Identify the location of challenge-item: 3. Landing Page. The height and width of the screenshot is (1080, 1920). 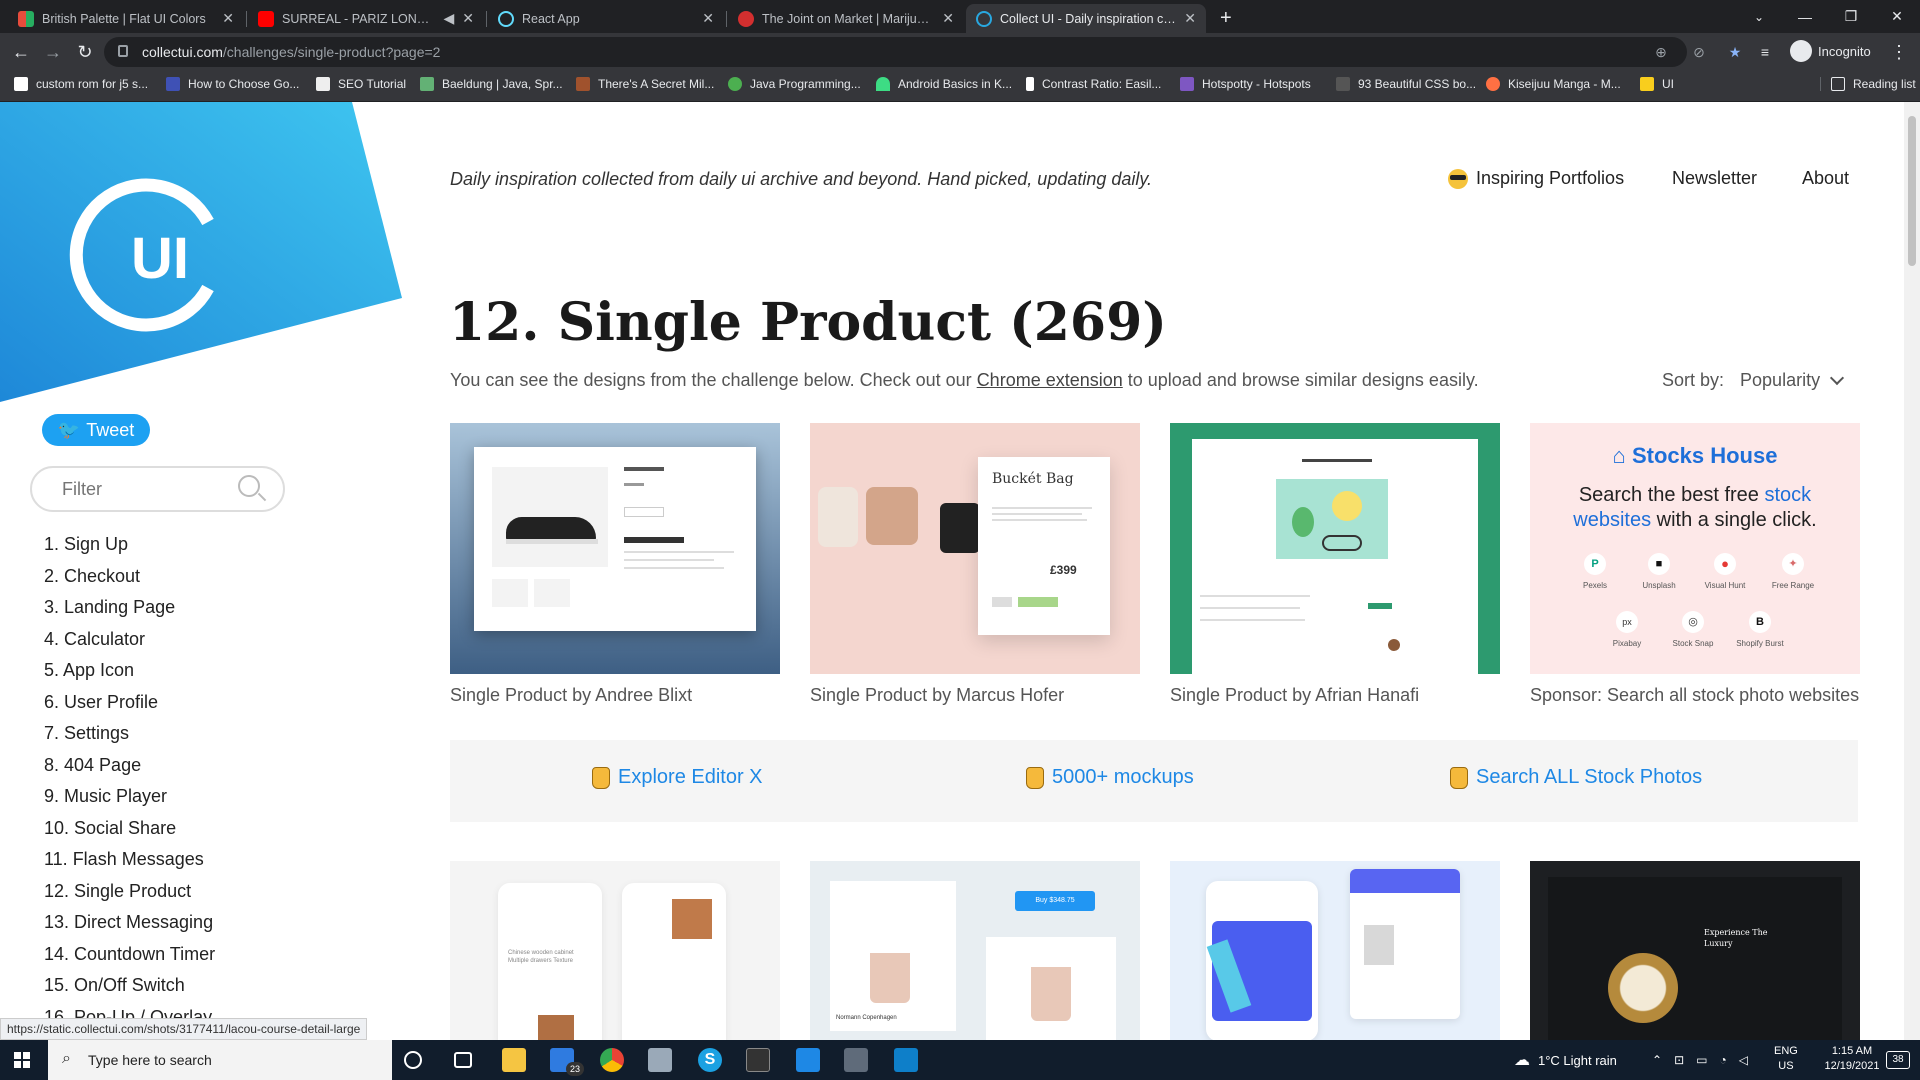
(129, 608).